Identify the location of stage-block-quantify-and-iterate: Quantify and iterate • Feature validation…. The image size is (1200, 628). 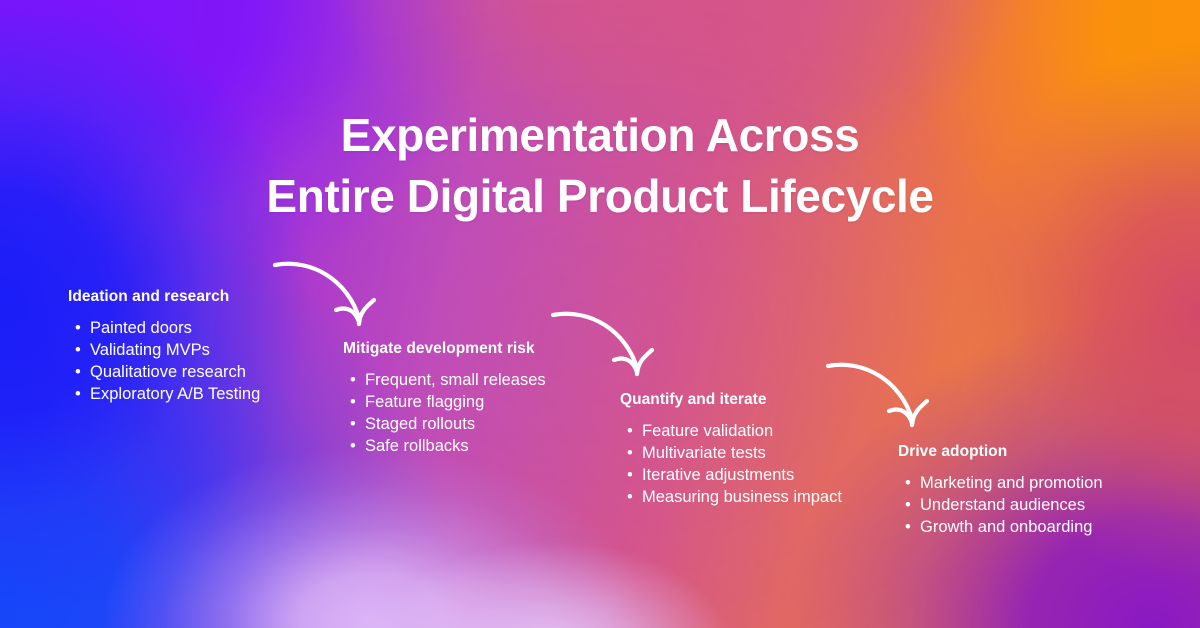
(731, 449).